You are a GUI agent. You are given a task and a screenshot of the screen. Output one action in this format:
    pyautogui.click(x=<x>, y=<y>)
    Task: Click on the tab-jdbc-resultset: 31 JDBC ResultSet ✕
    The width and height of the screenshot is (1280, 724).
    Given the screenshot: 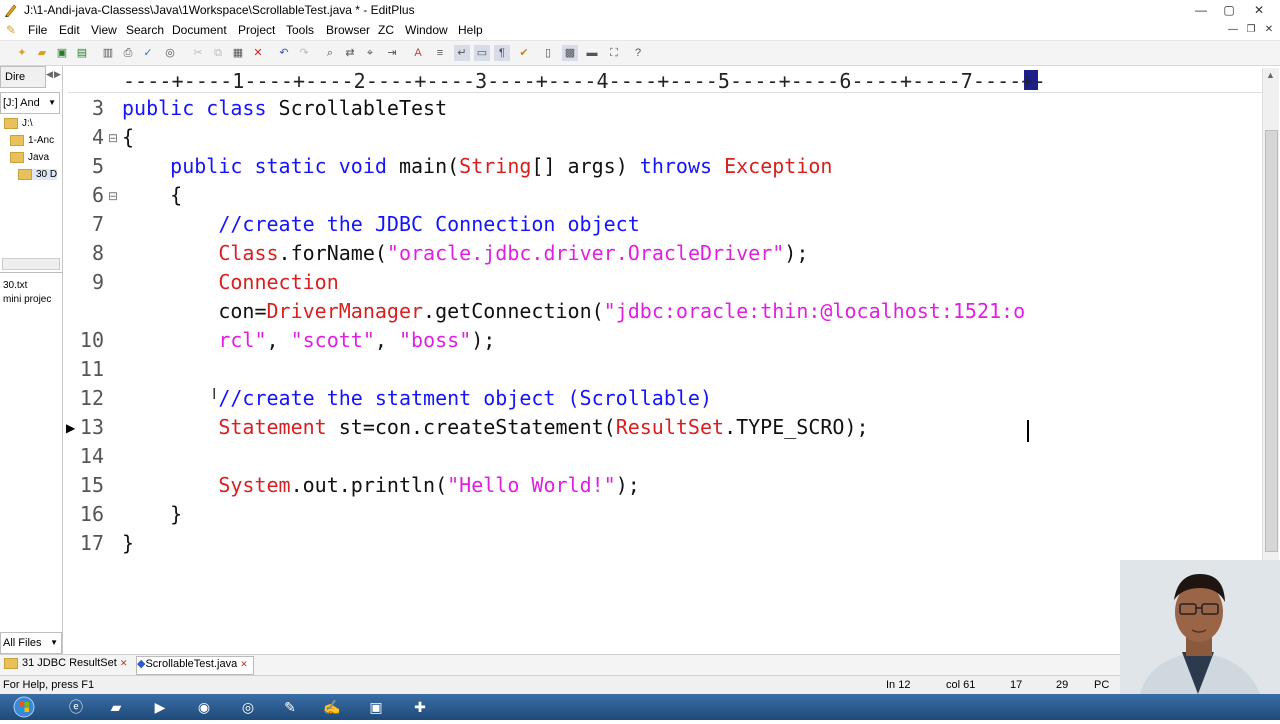 What is the action you would take?
    pyautogui.click(x=68, y=665)
    